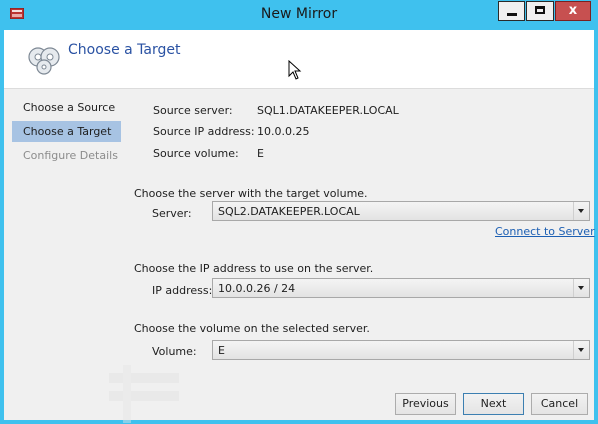 This screenshot has width=598, height=424. I want to click on close-button: x, so click(573, 11).